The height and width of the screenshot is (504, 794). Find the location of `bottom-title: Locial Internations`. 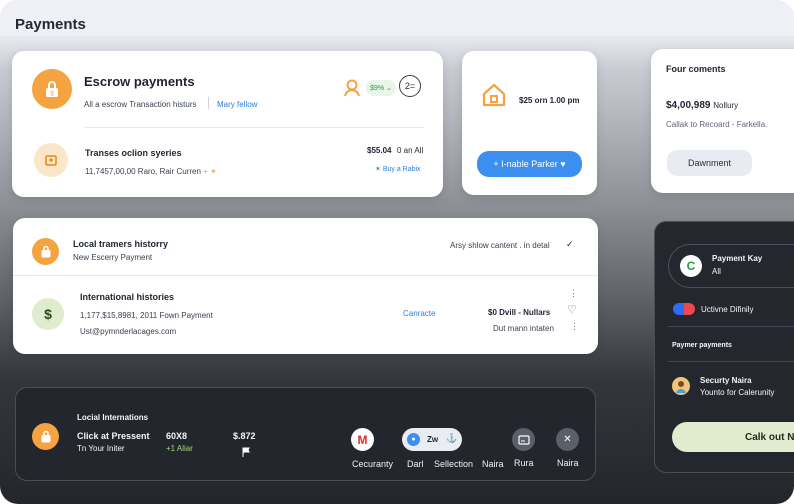

bottom-title: Locial Internations is located at coordinates (113, 417).